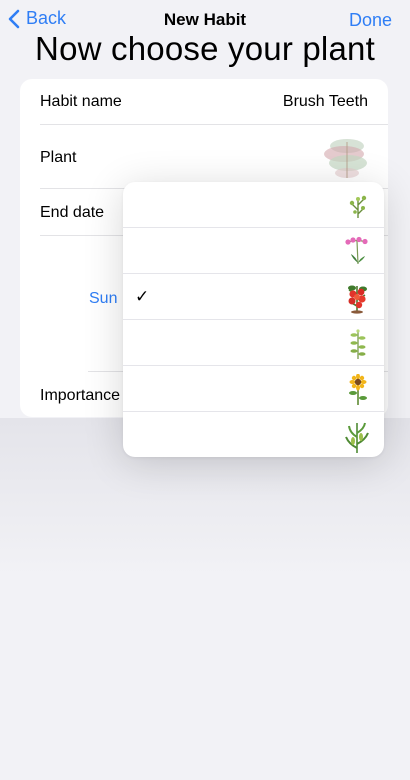 The height and width of the screenshot is (780, 410). Describe the element at coordinates (356, 250) in the screenshot. I see `pink-orchid-plant-icon` at that location.